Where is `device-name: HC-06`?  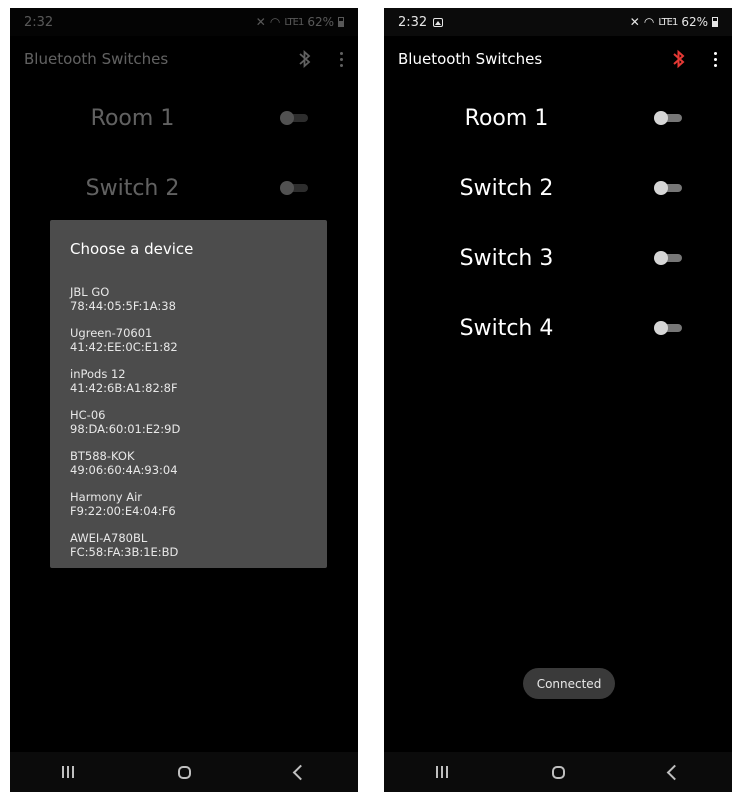
device-name: HC-06 is located at coordinates (88, 415).